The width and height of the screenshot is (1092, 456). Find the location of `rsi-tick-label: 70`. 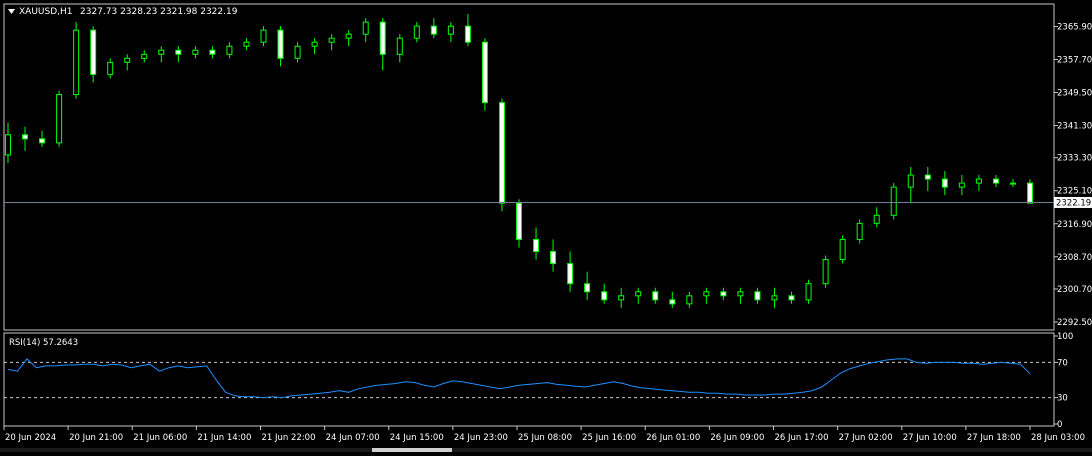

rsi-tick-label: 70 is located at coordinates (1062, 363).